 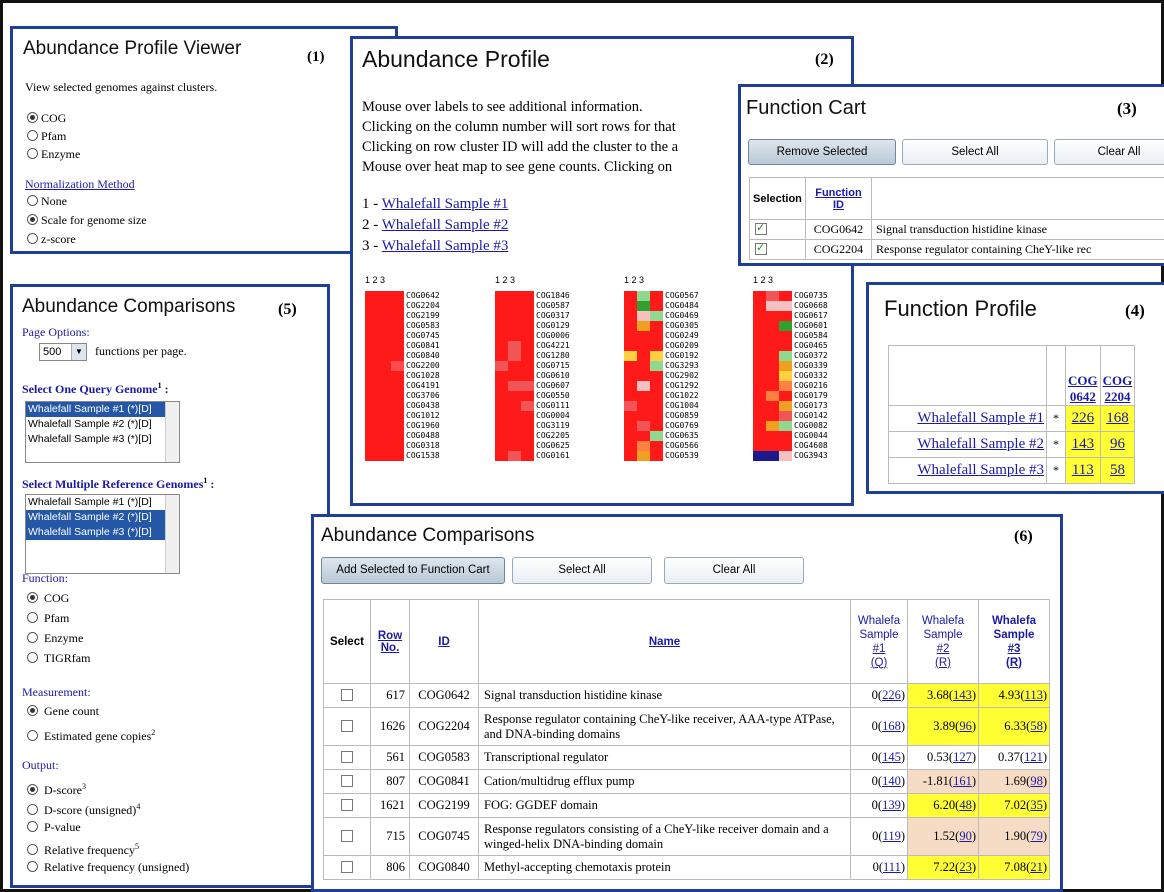 I want to click on cluster-id-link: COG0735, so click(x=811, y=296).